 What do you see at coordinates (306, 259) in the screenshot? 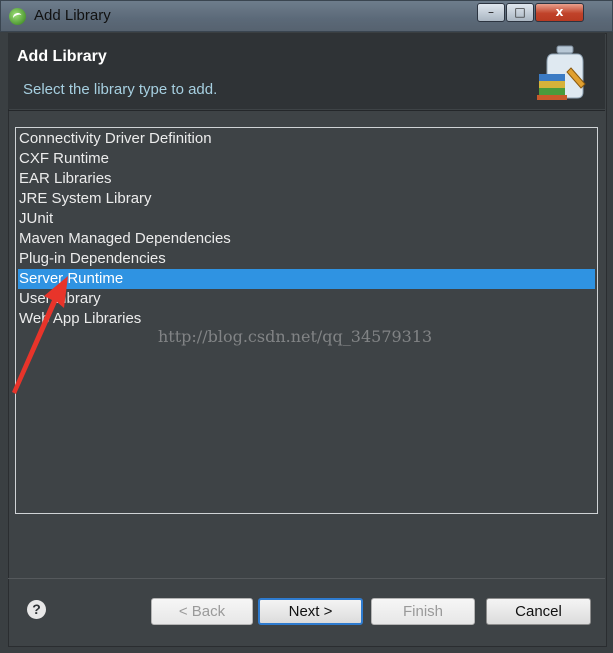
I see `list-item: Plug-in Dependencies` at bounding box center [306, 259].